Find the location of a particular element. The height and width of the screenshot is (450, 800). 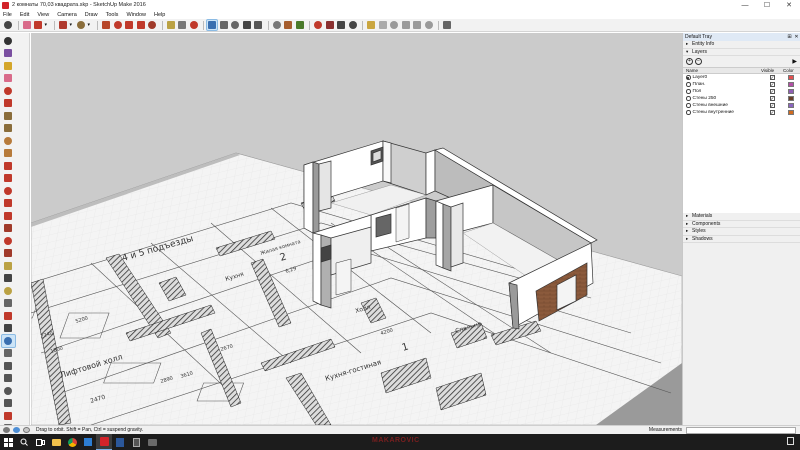

select-button is located at coordinates (8, 25).